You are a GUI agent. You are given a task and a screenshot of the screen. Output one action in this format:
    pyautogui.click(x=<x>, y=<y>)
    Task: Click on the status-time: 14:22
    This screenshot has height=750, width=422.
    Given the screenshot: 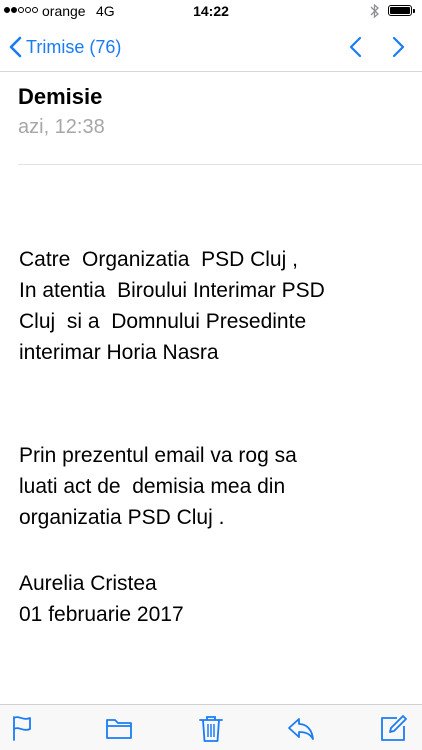 What is the action you would take?
    pyautogui.click(x=211, y=11)
    